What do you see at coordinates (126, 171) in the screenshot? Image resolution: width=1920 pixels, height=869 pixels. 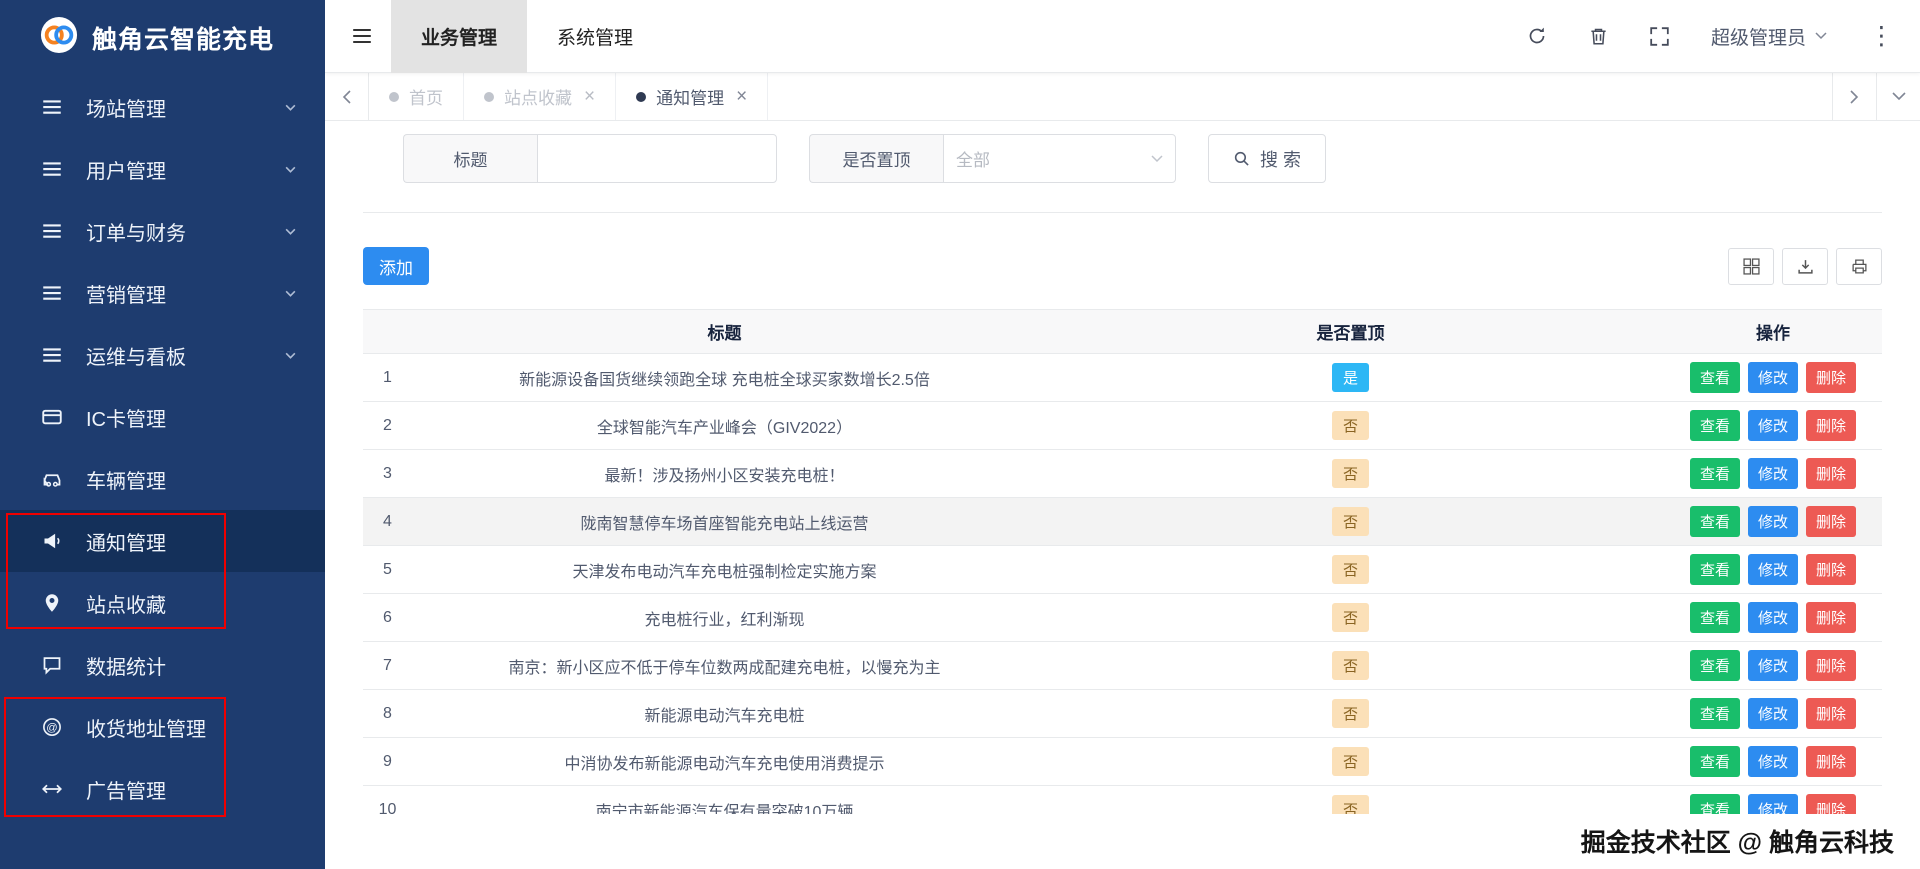 I see `sidebar-item-label: 用户管理` at bounding box center [126, 171].